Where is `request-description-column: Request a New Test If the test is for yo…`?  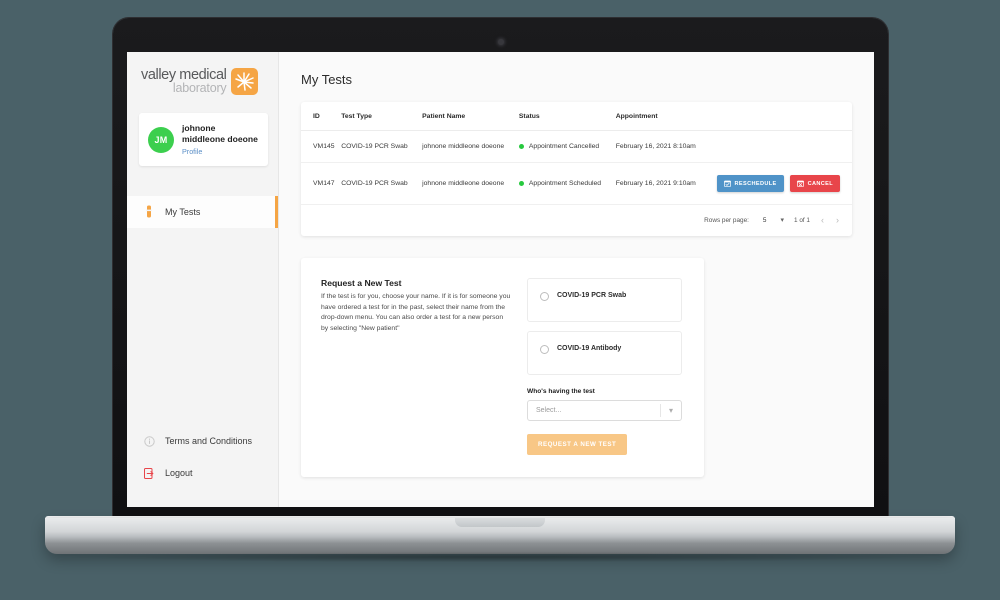
request-description-column: Request a New Test If the test is for yo… is located at coordinates (416, 366).